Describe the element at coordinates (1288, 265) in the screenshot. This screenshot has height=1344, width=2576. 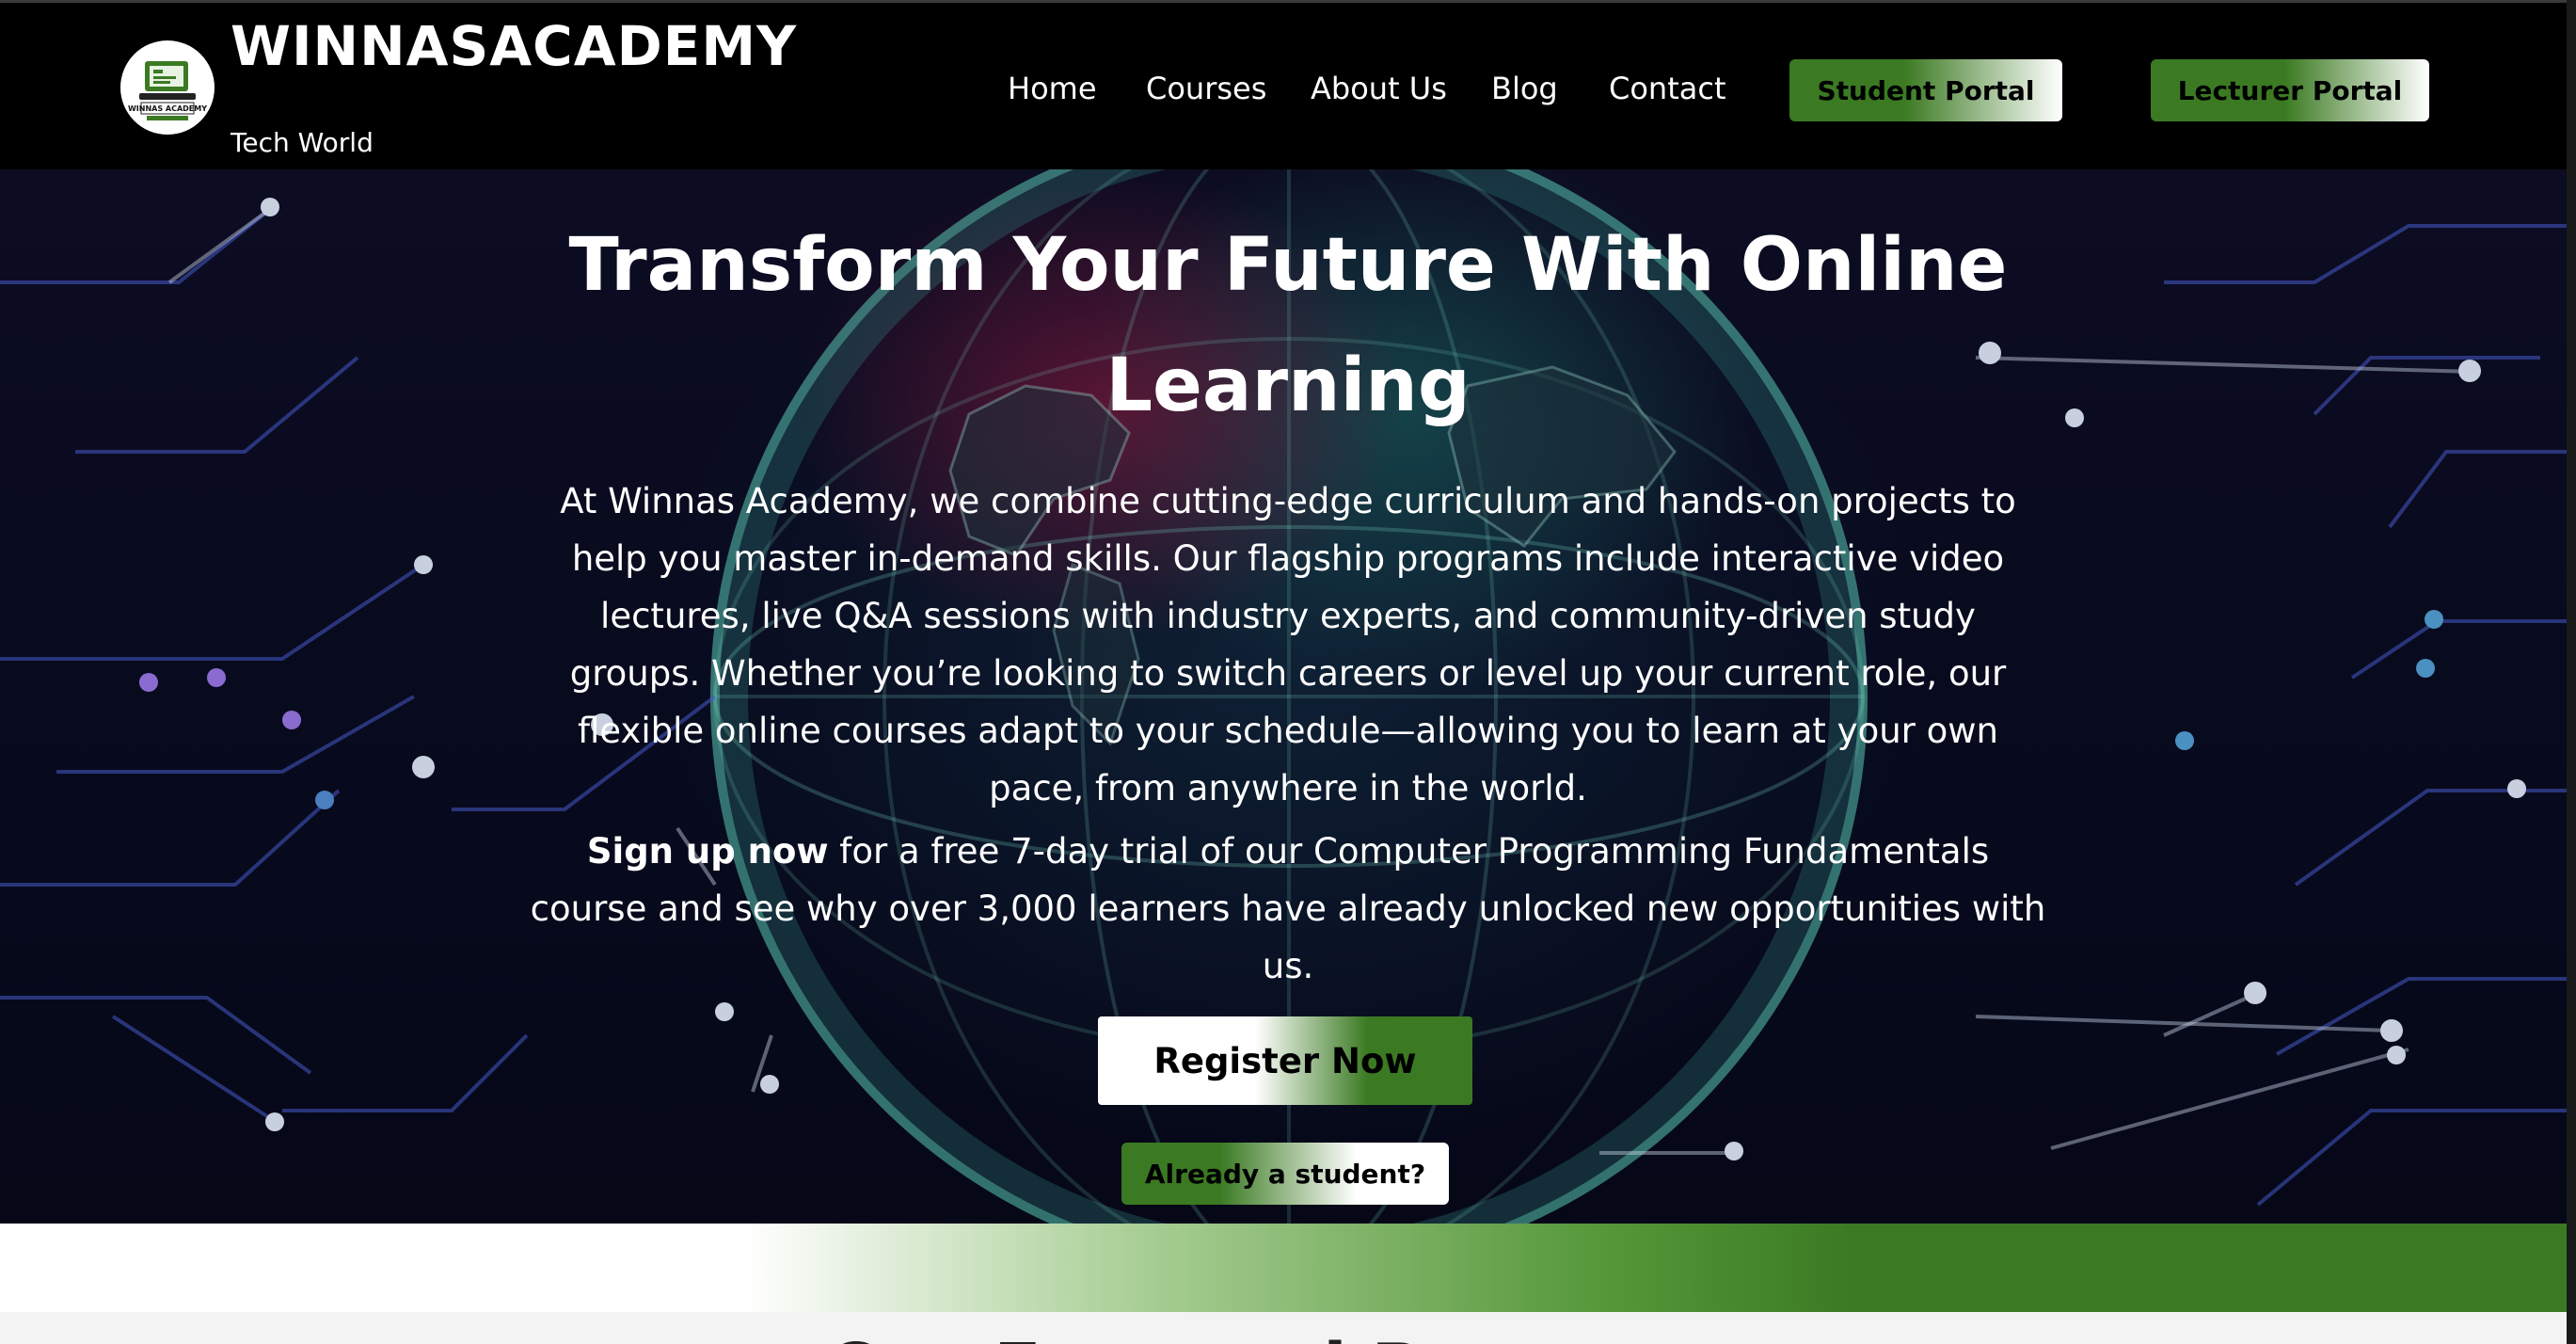
I see `hero-title-line-1: Transform Your Future With Online` at that location.